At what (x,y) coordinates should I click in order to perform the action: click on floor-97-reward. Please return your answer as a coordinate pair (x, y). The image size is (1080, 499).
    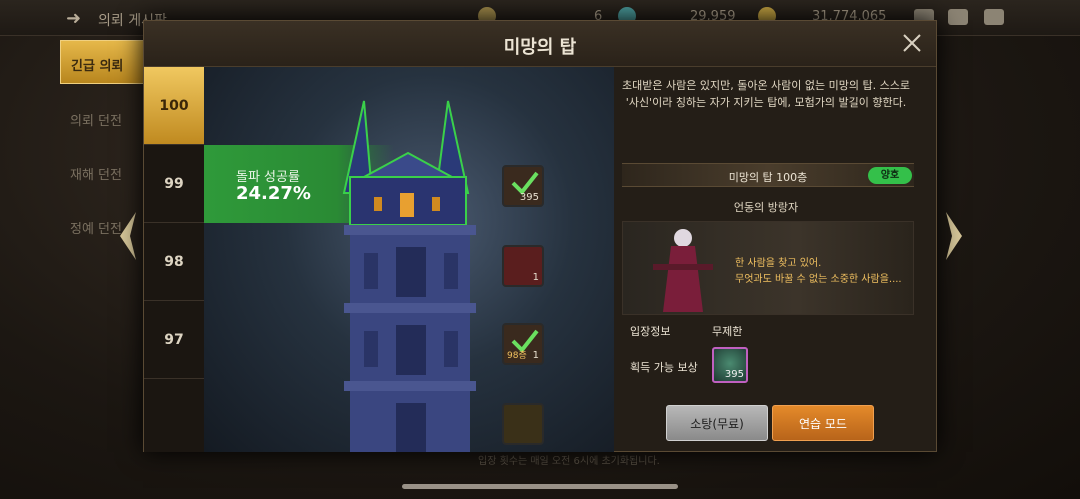
    Looking at the image, I should click on (523, 424).